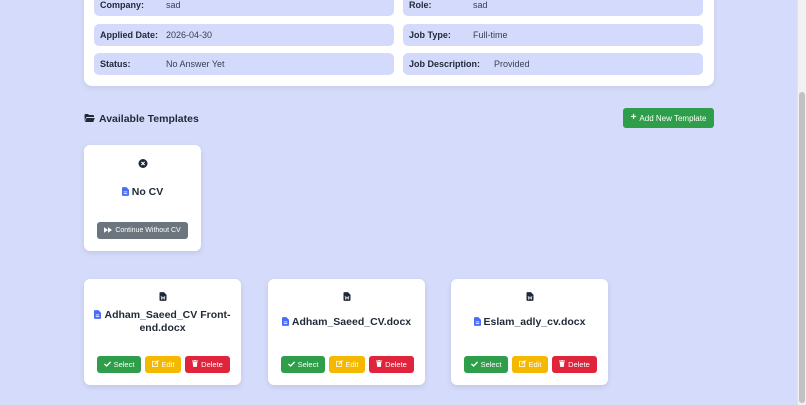  Describe the element at coordinates (534, 322) in the screenshot. I see `template-title-text: Eslam_adly_cv.docx` at that location.